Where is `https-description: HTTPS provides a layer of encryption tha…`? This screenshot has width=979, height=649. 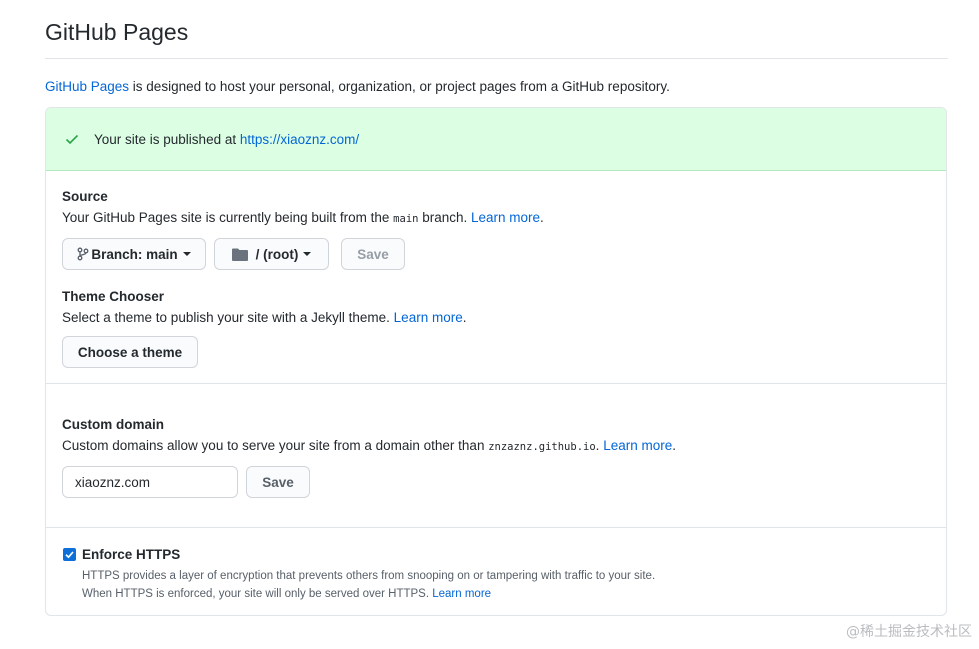 https-description: HTTPS provides a layer of encryption tha… is located at coordinates (368, 585).